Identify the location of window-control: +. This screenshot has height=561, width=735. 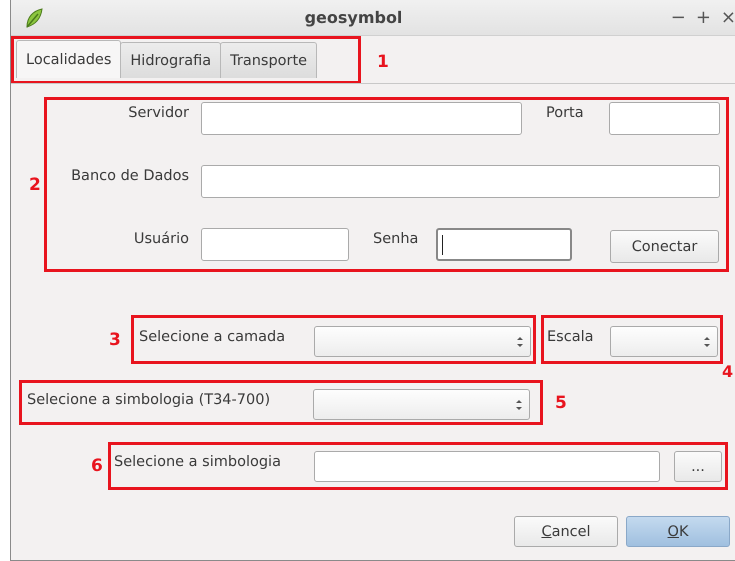
(703, 17).